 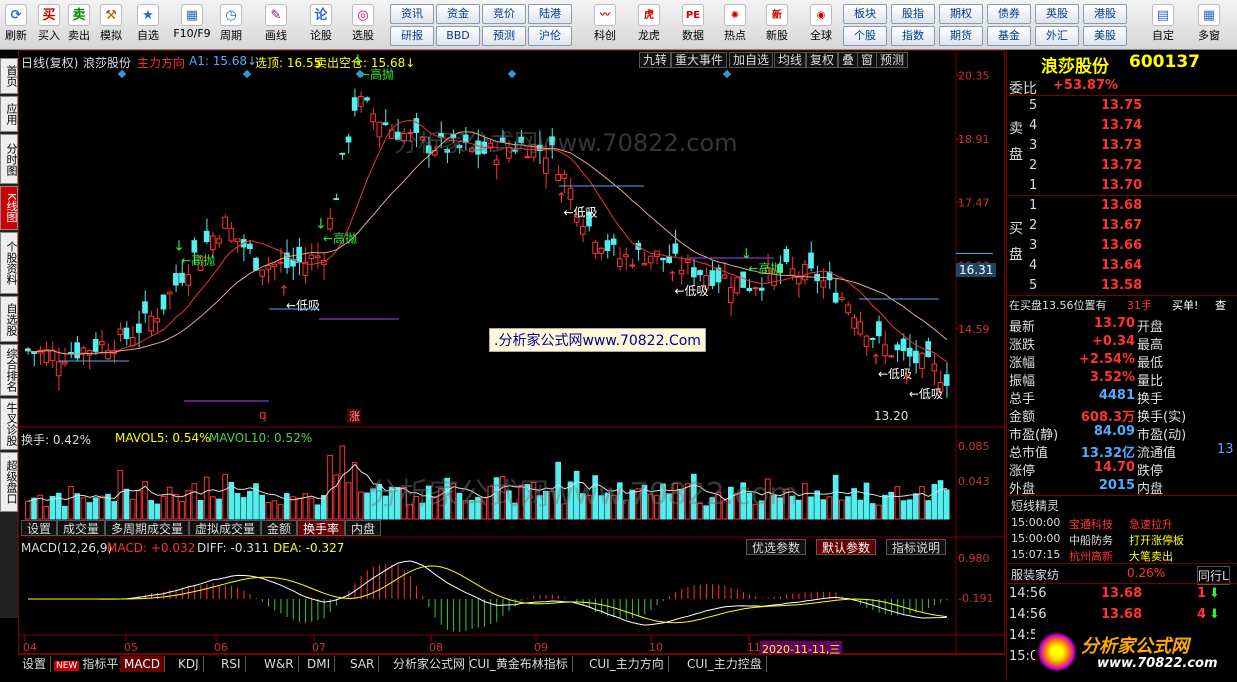 What do you see at coordinates (725, 664) in the screenshot?
I see `indicator-tab-11: CUI_主力控盘` at bounding box center [725, 664].